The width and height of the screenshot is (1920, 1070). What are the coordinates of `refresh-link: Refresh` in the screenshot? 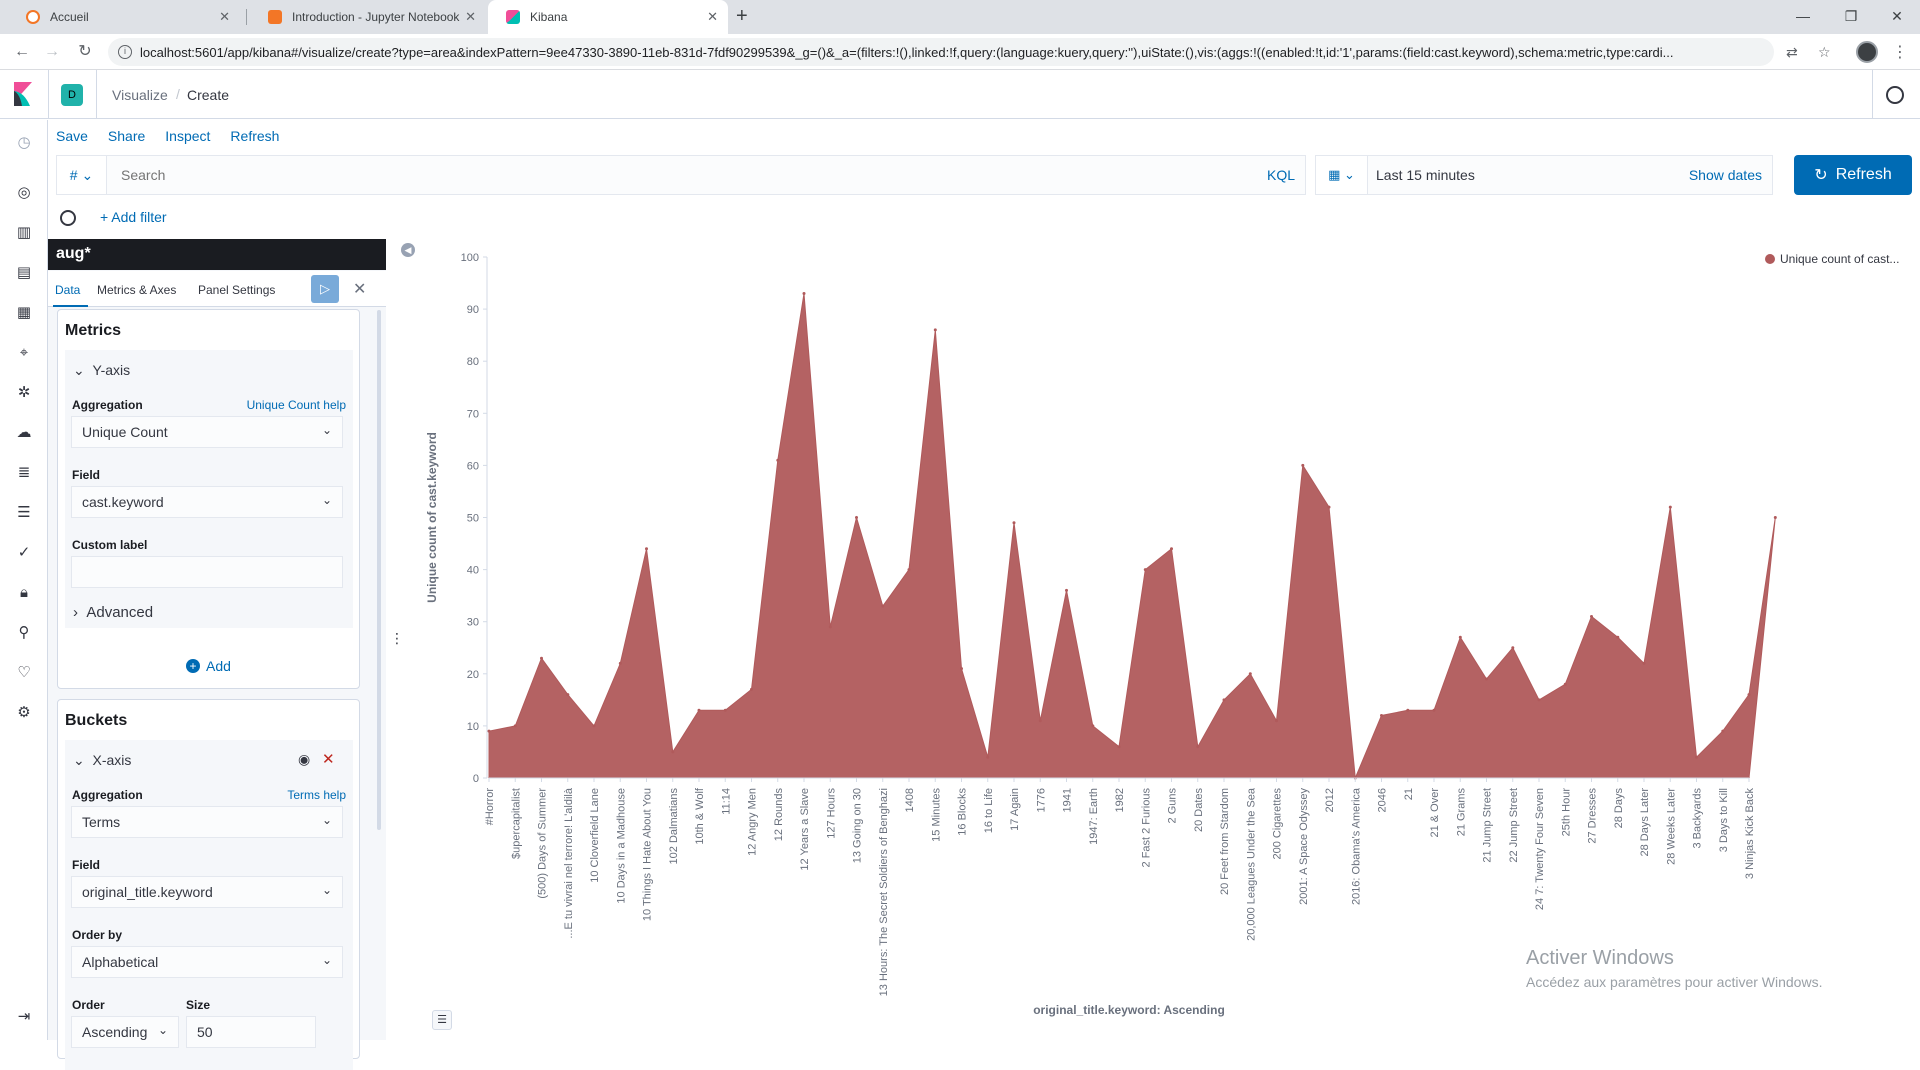 It's located at (254, 139).